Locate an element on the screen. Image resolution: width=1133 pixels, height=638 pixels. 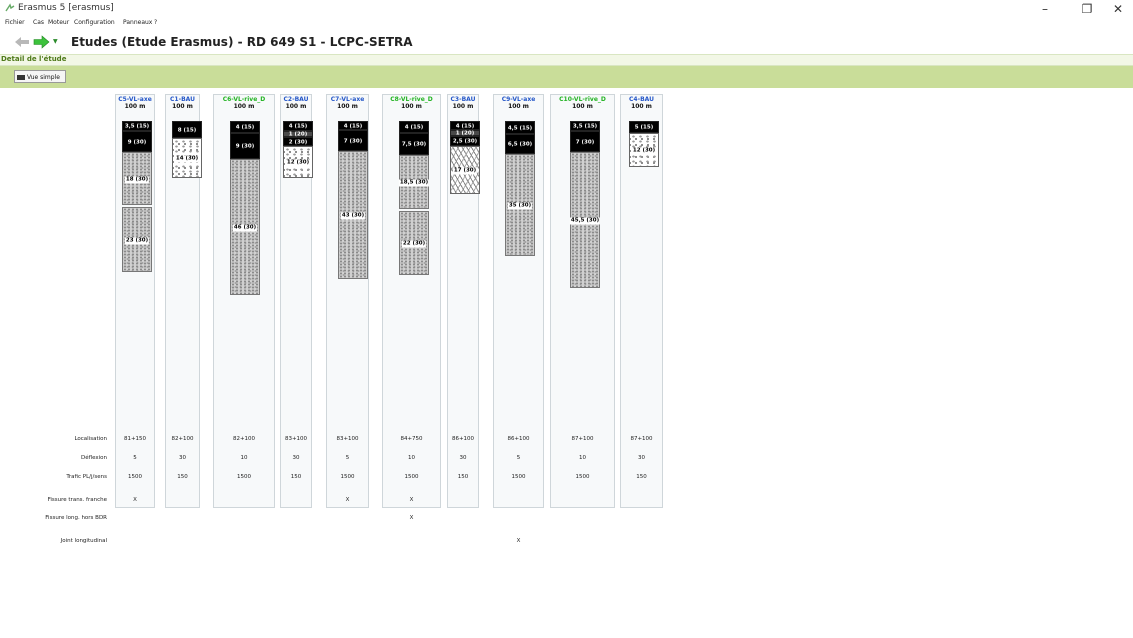
section-column-2: C1-BAU 100 m 8 (15) 14 (30) is located at coordinates (183, 301).